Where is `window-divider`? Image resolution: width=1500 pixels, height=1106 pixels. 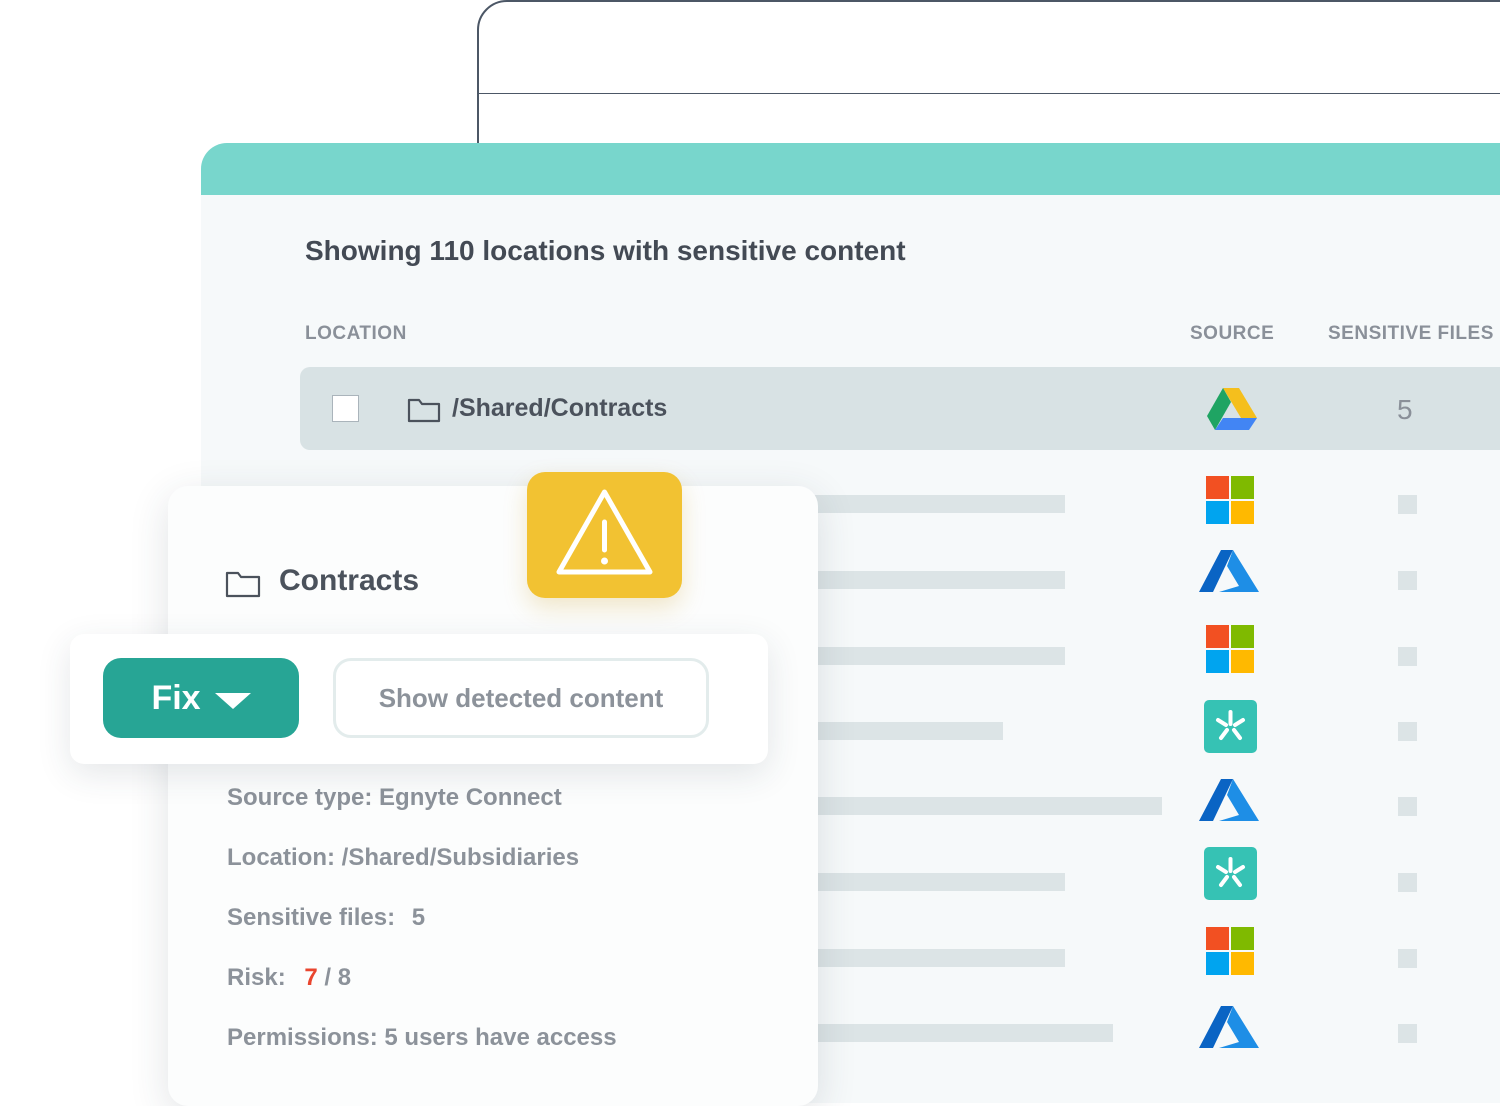 window-divider is located at coordinates (989, 93).